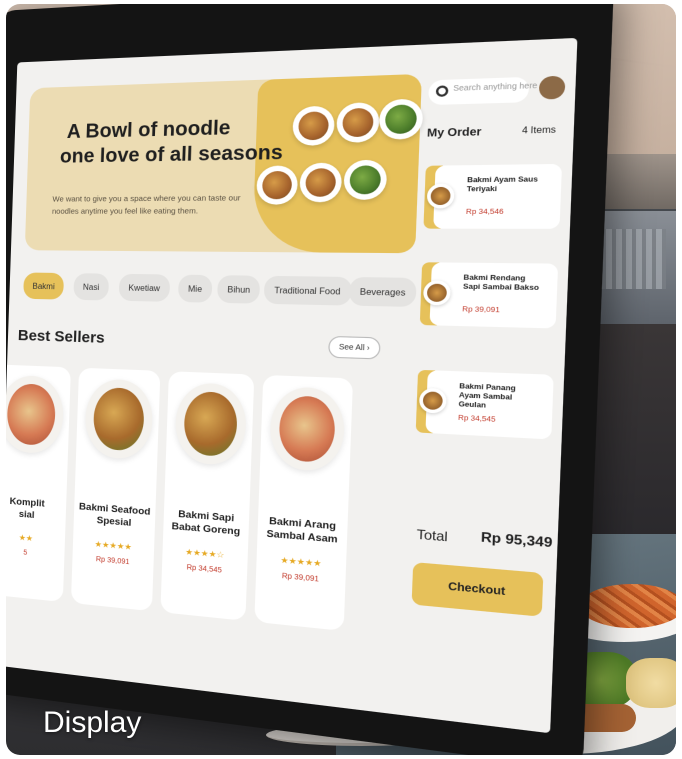 The height and width of the screenshot is (759, 682). Describe the element at coordinates (501, 283) in the screenshot. I see `order-item-name: Bakmi Rendang Sapi Sambal Bakso` at that location.